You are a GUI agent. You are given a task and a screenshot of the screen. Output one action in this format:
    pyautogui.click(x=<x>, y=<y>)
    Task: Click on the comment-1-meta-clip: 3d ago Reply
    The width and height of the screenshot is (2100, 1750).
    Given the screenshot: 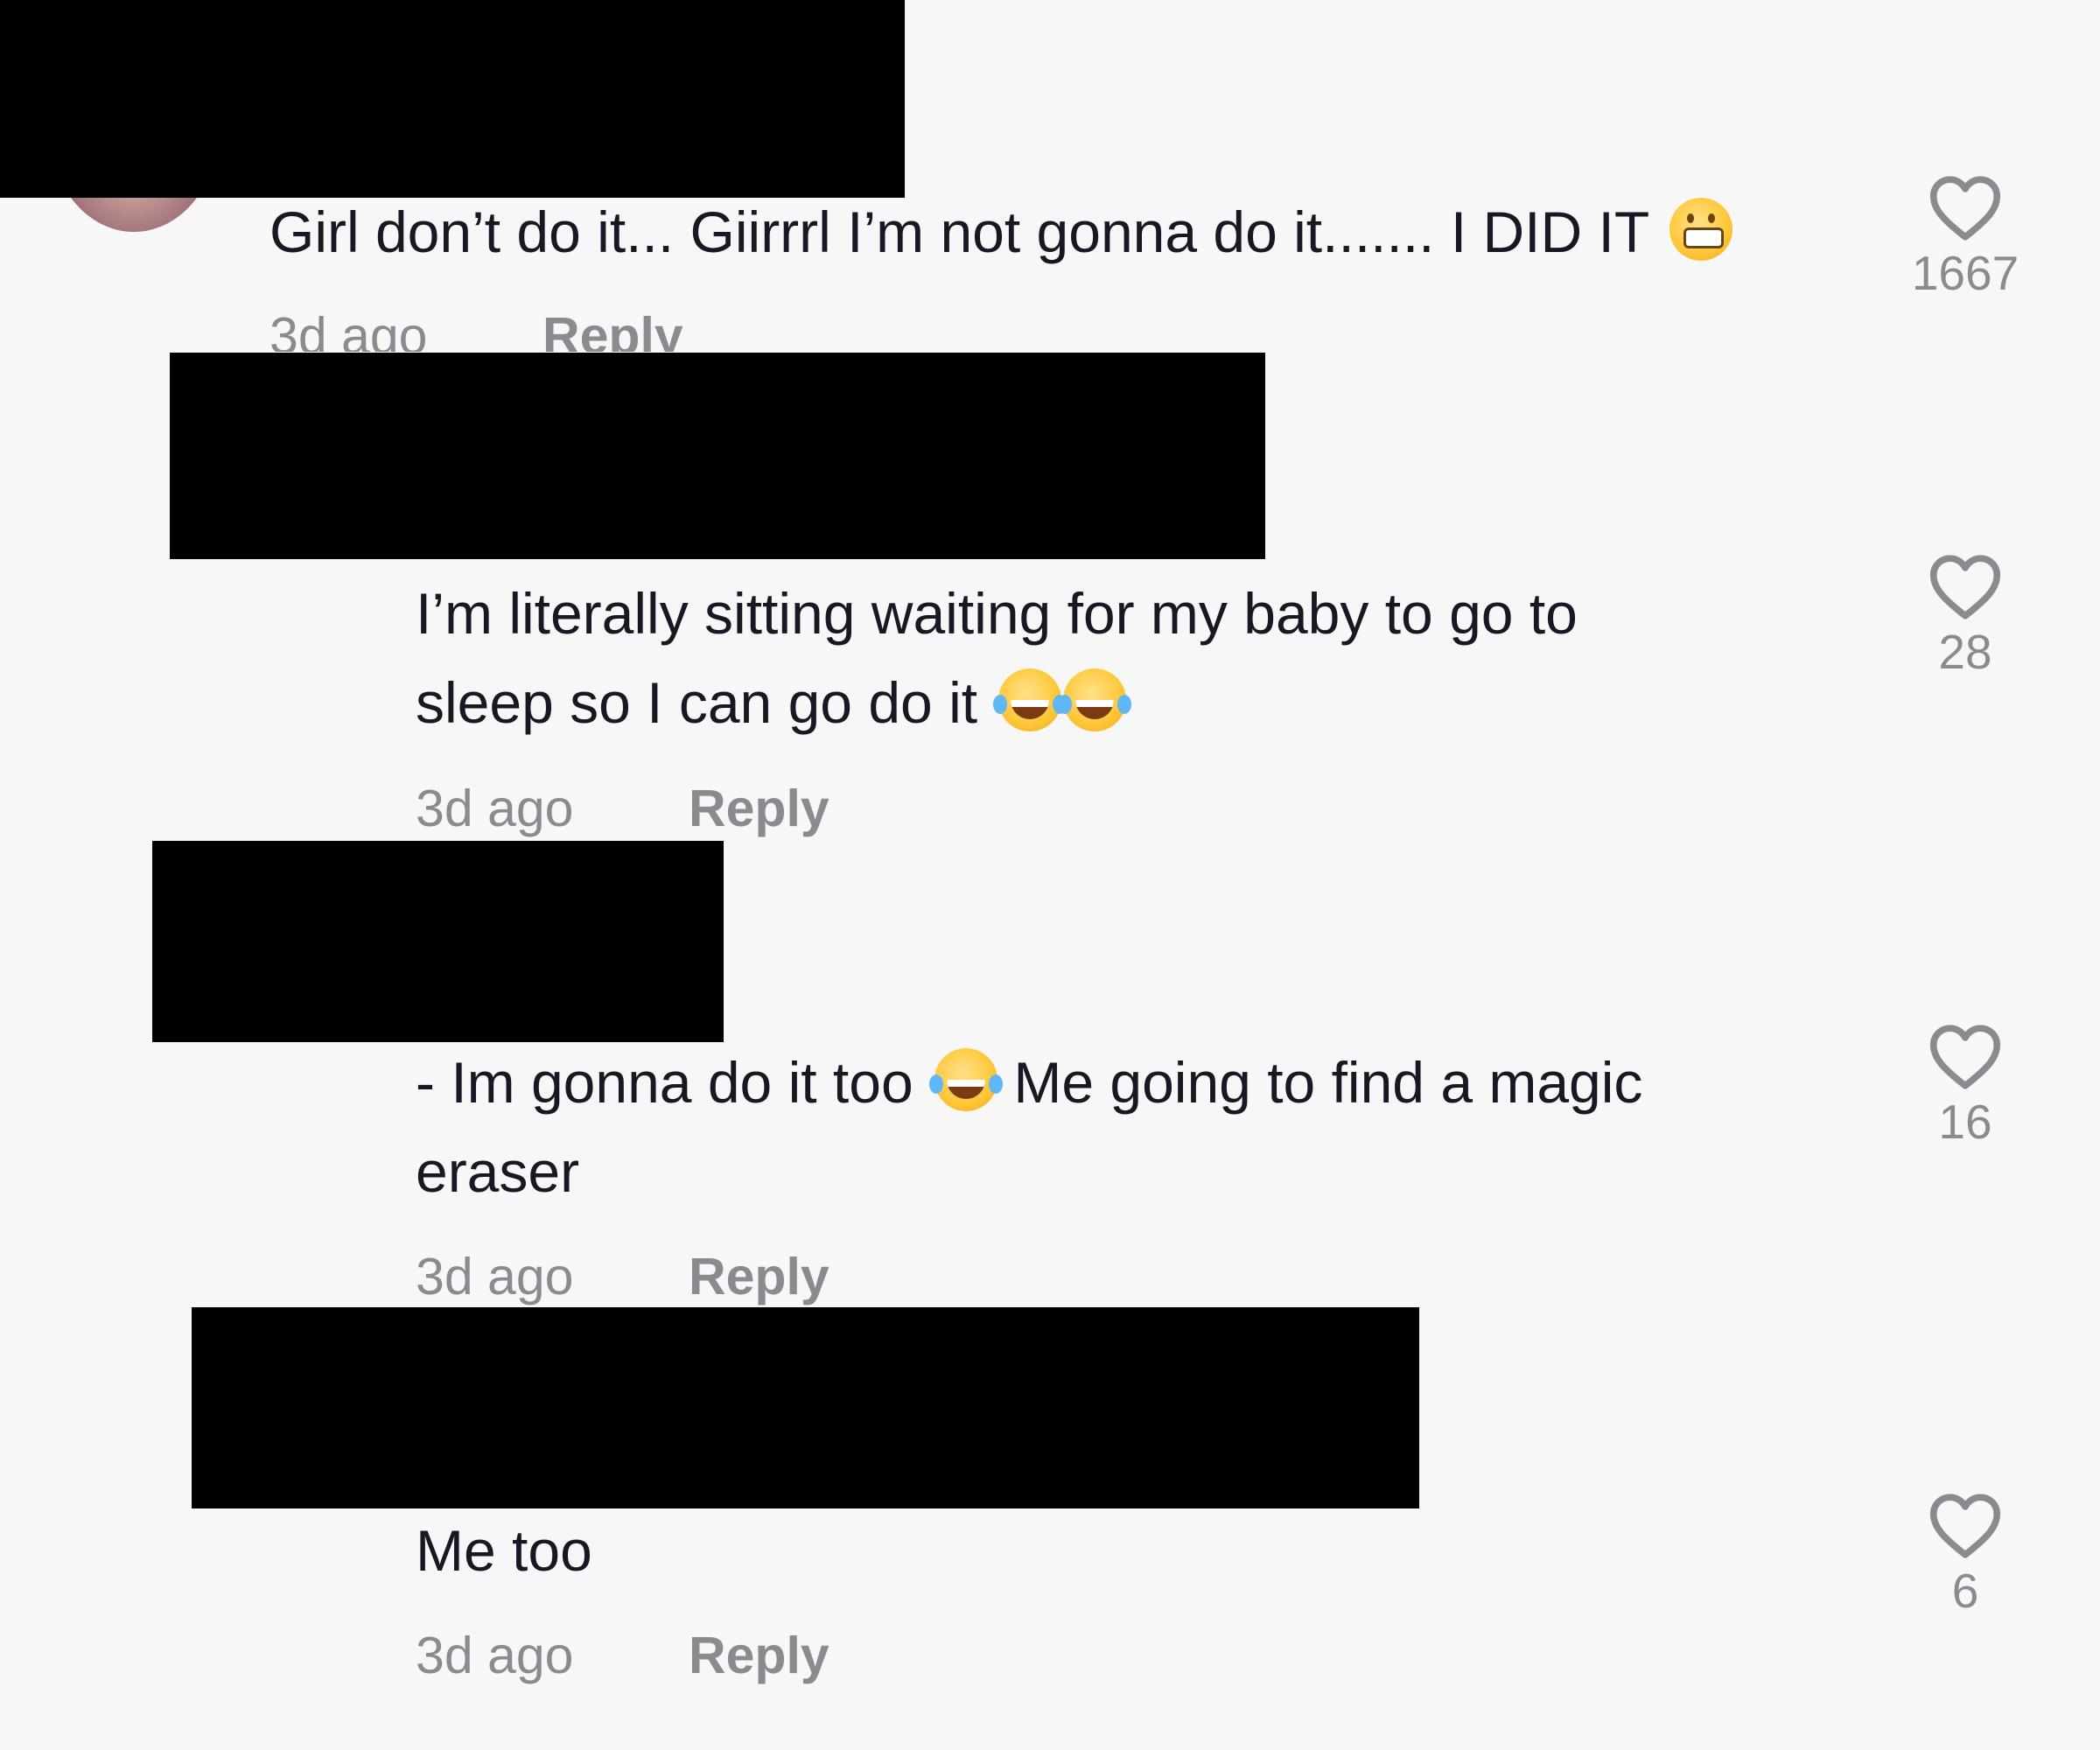 What is the action you would take?
    pyautogui.click(x=525, y=325)
    